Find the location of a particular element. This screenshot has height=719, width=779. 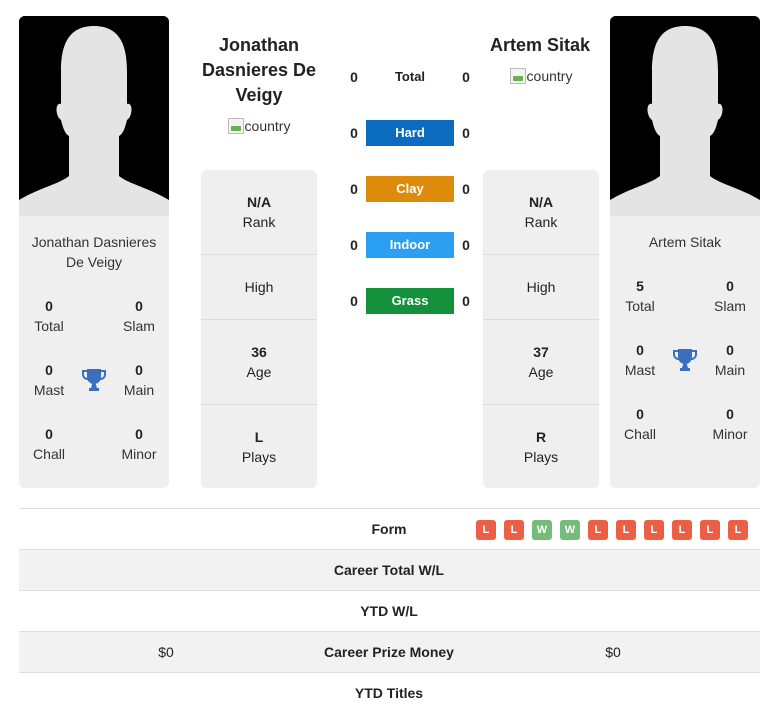

p1-grass-wins: 0 is located at coordinates (354, 301).